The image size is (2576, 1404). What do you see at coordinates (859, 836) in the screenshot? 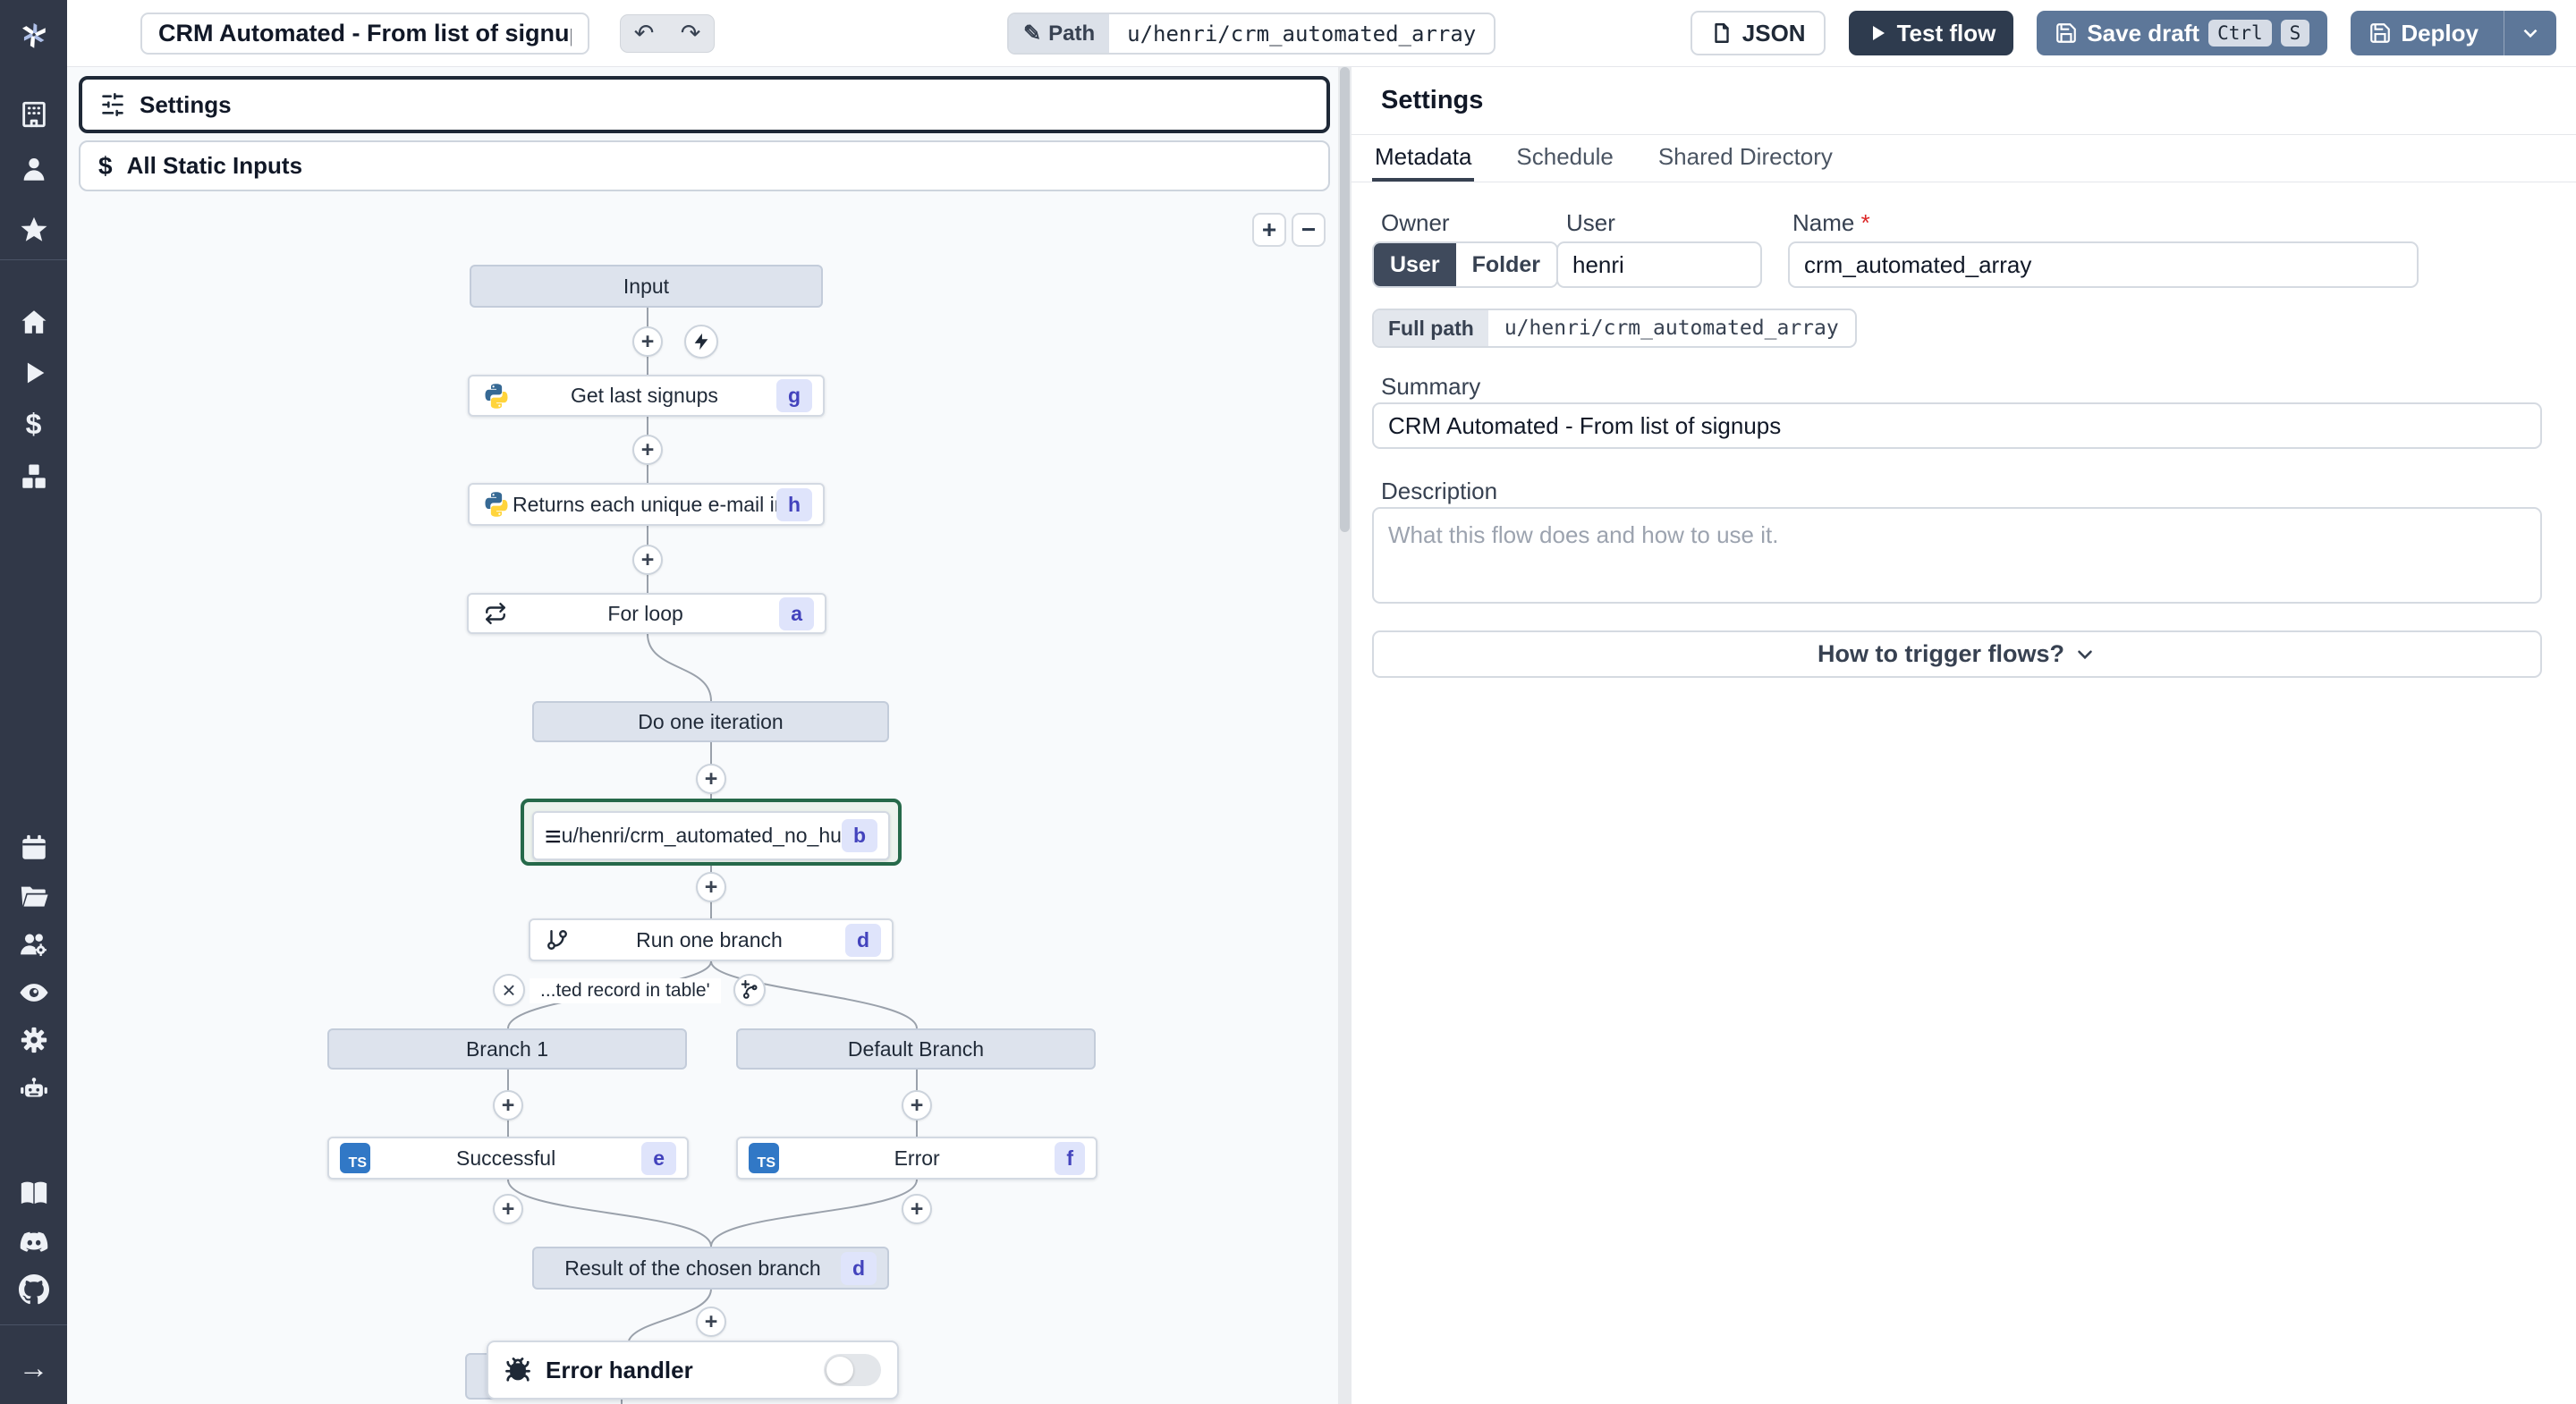
I see `step-id-badge: b` at bounding box center [859, 836].